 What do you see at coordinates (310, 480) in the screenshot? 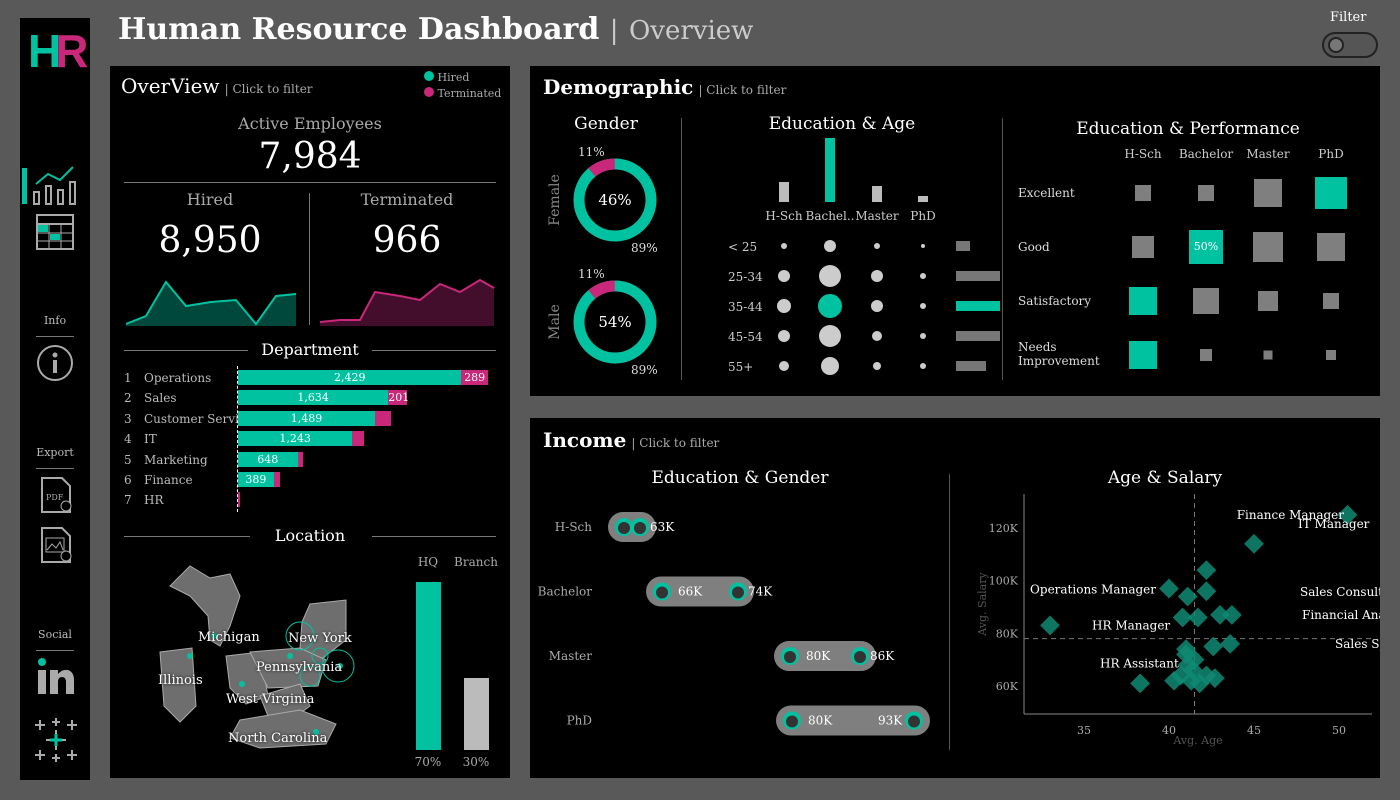
I see `department-row: 6 Finance 389` at bounding box center [310, 480].